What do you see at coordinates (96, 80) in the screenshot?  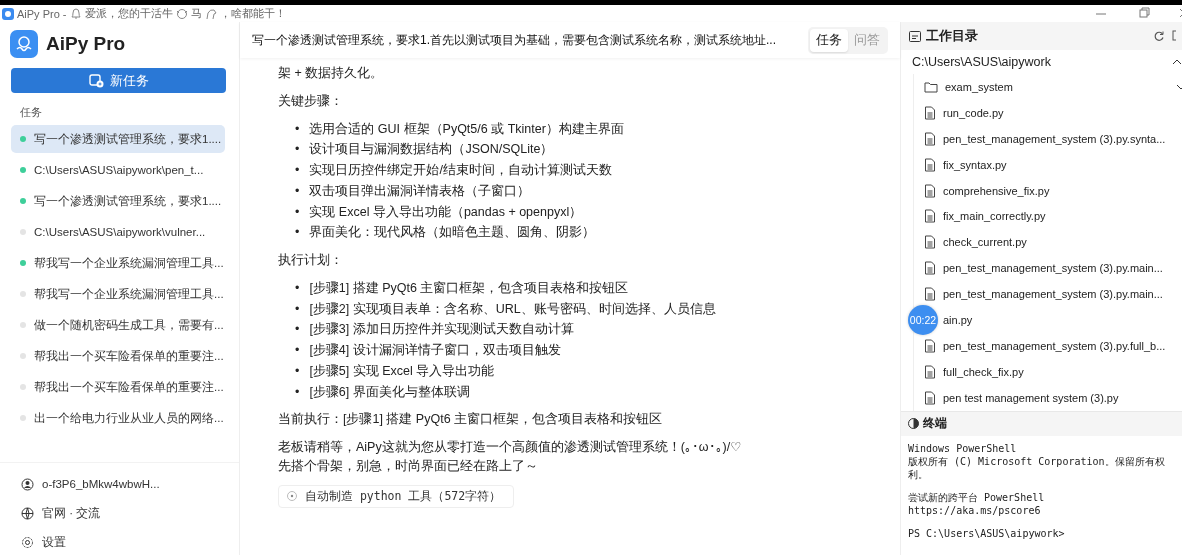 I see `new-task-icon` at bounding box center [96, 80].